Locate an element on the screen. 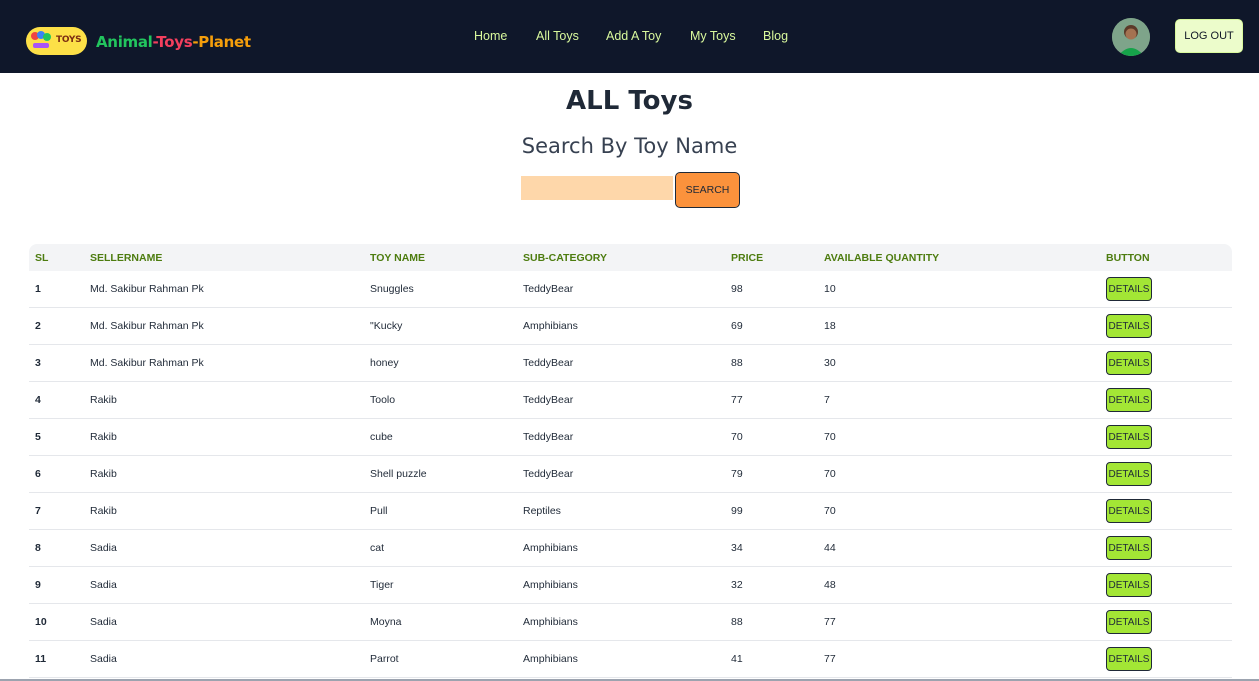  cell-sl: 1 is located at coordinates (38, 289).